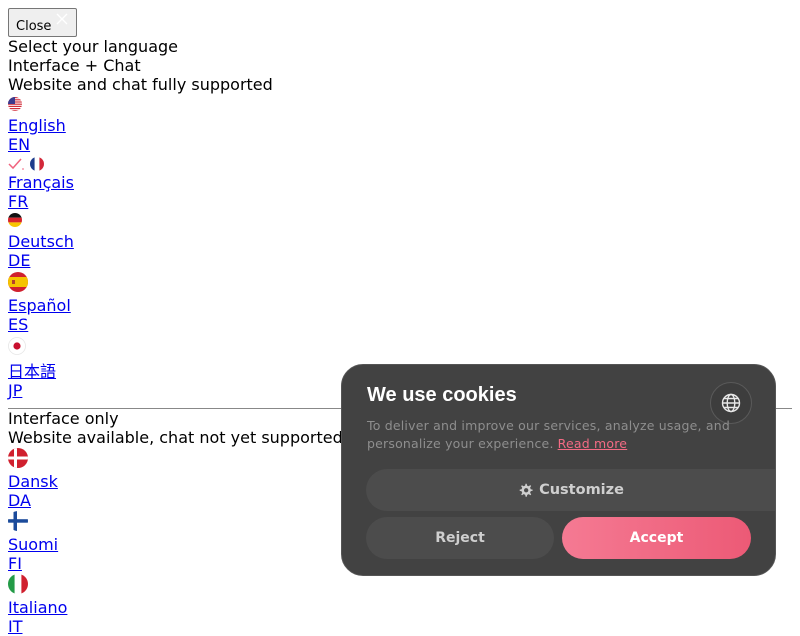 The height and width of the screenshot is (636, 800). Describe the element at coordinates (37, 125) in the screenshot. I see `language-name-en: English` at that location.